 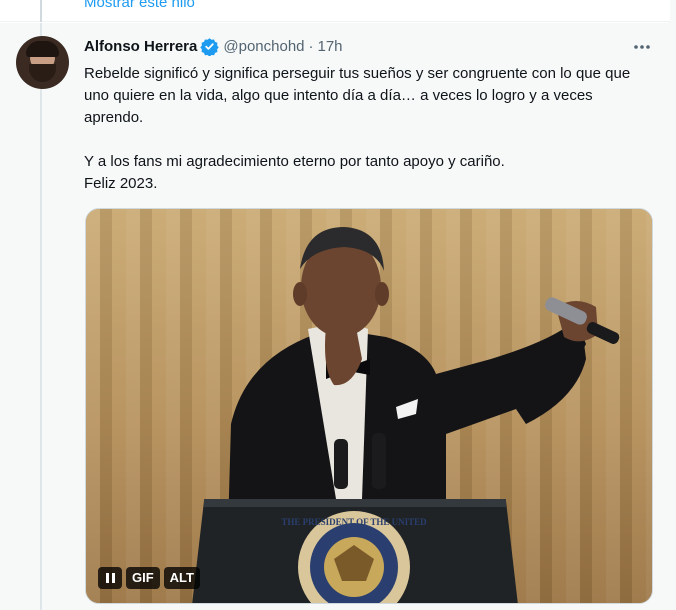 I want to click on gif-badge: GIF, so click(x=143, y=578).